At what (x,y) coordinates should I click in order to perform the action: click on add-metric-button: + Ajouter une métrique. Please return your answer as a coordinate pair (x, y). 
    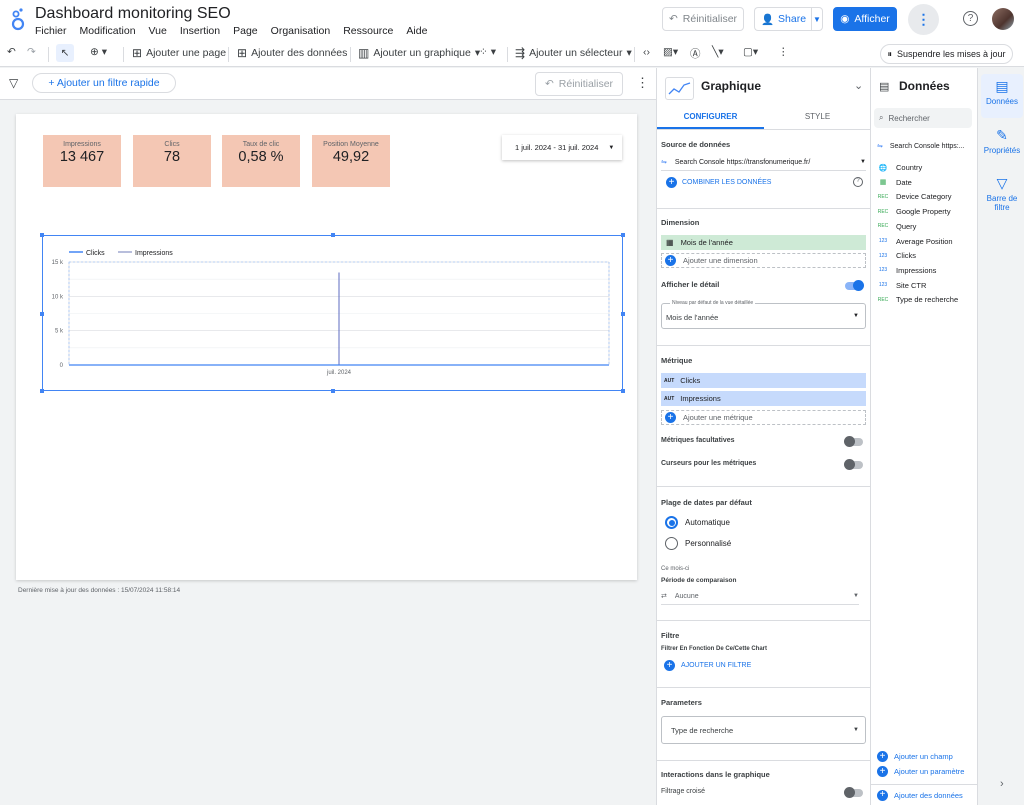
    Looking at the image, I should click on (763, 417).